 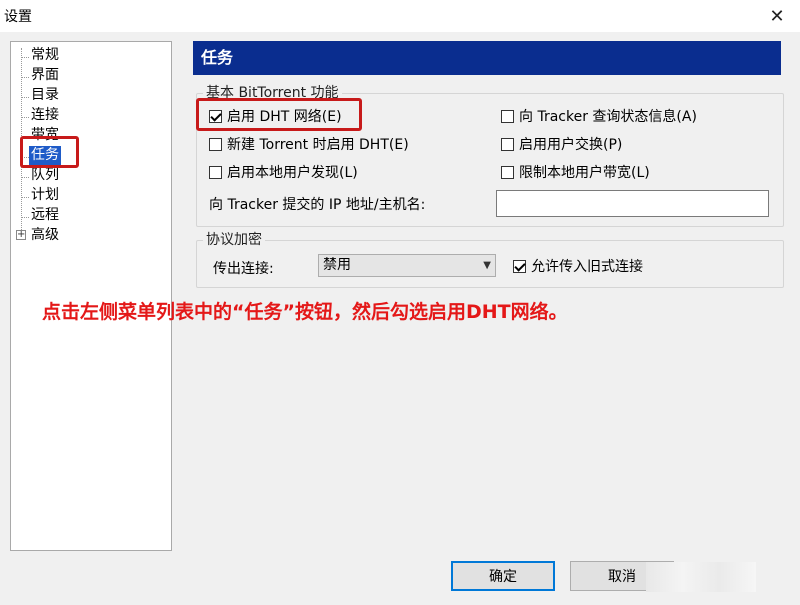 I want to click on highlight-box-tasks, so click(x=49, y=152).